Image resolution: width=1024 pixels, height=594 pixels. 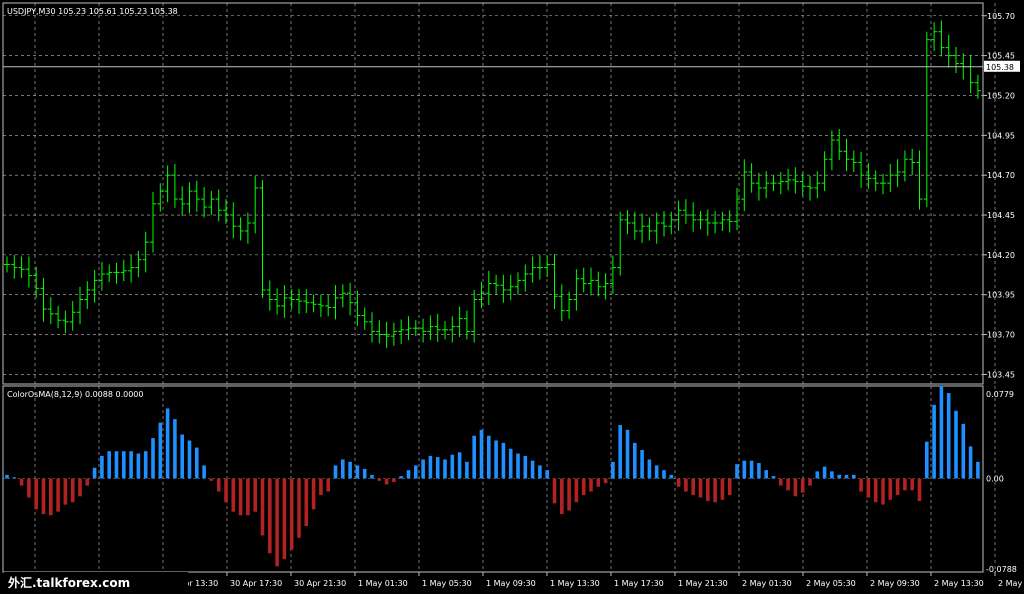 I want to click on price-tick-label: 105.70, so click(x=1001, y=16).